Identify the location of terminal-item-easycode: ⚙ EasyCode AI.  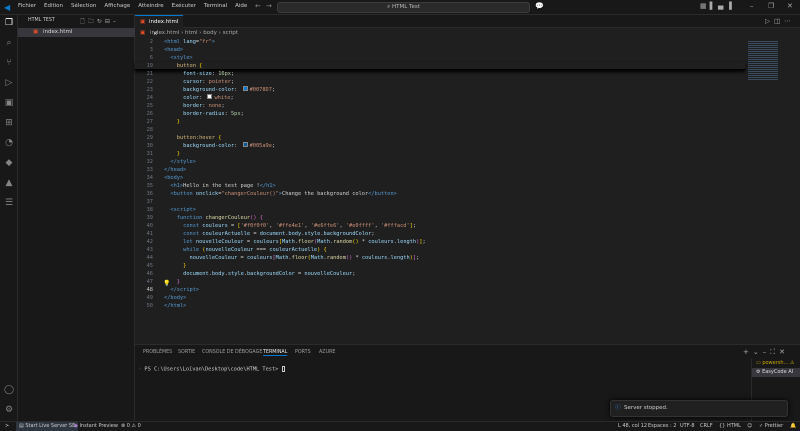
(776, 372).